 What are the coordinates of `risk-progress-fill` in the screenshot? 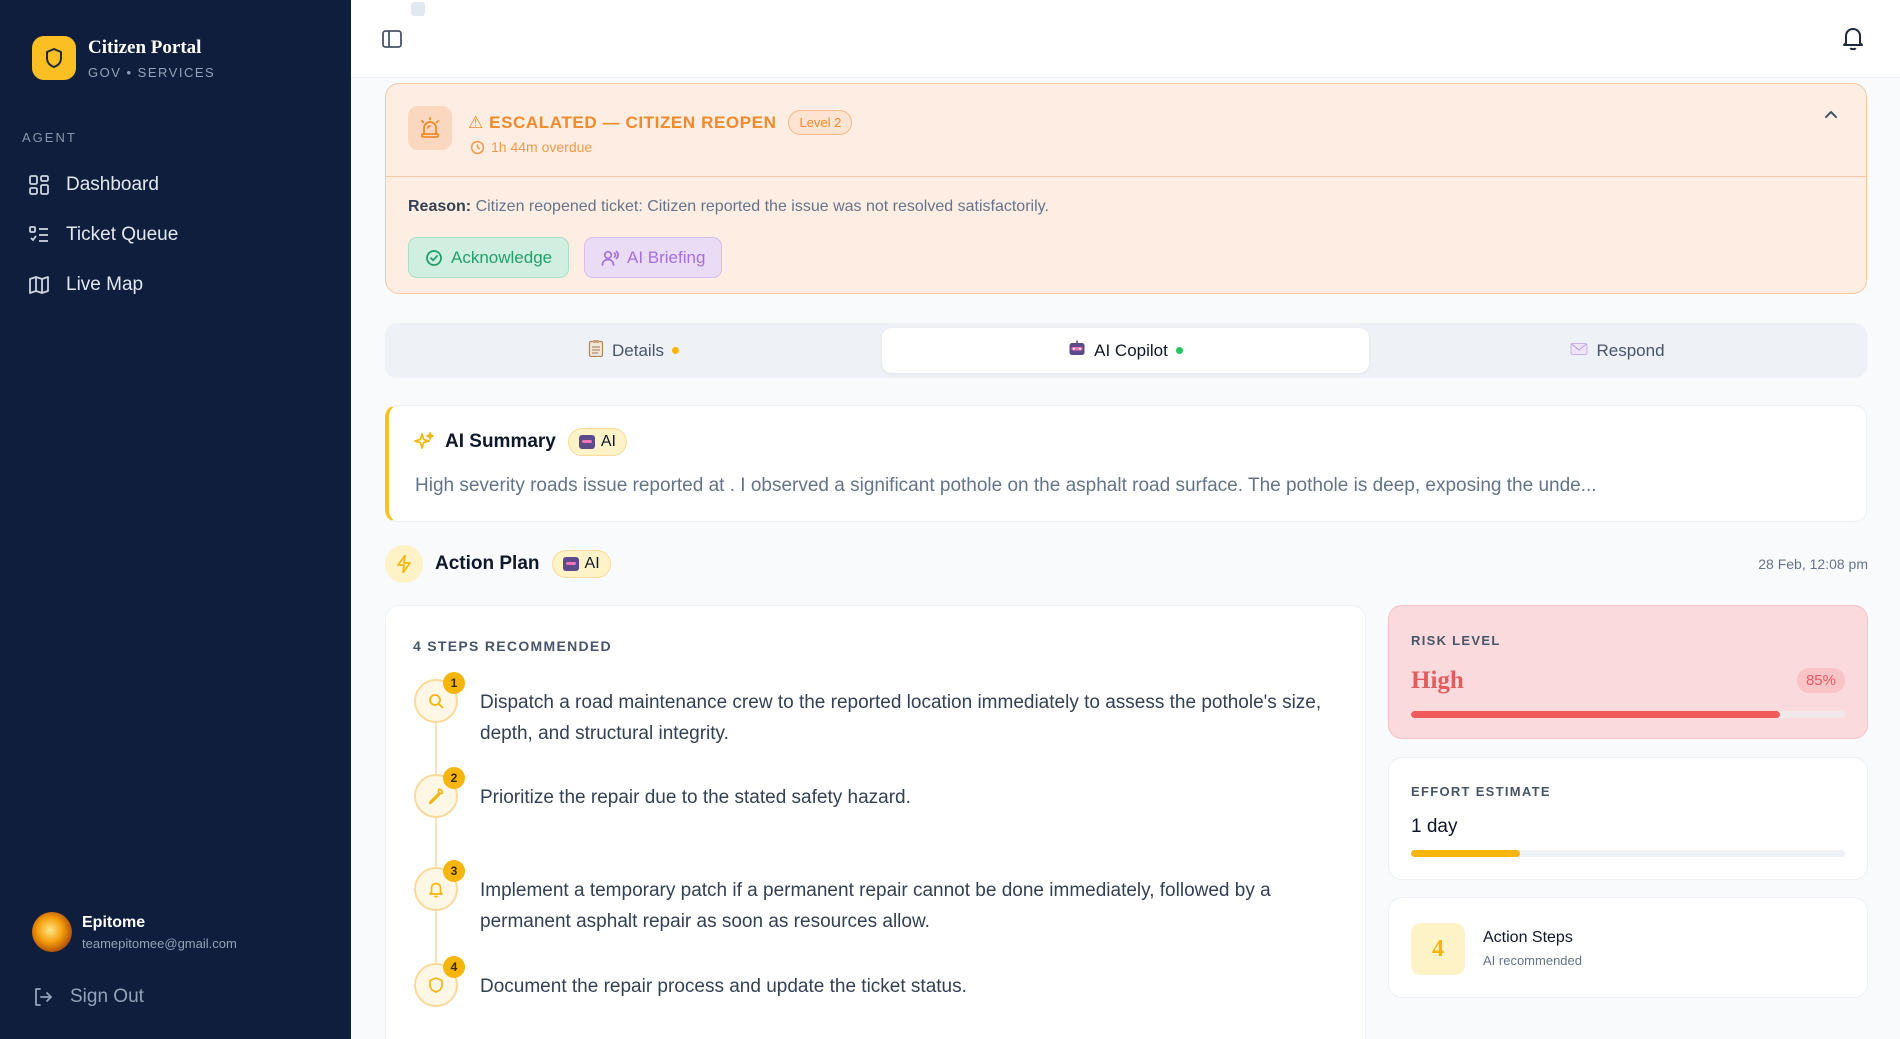 It's located at (1595, 714).